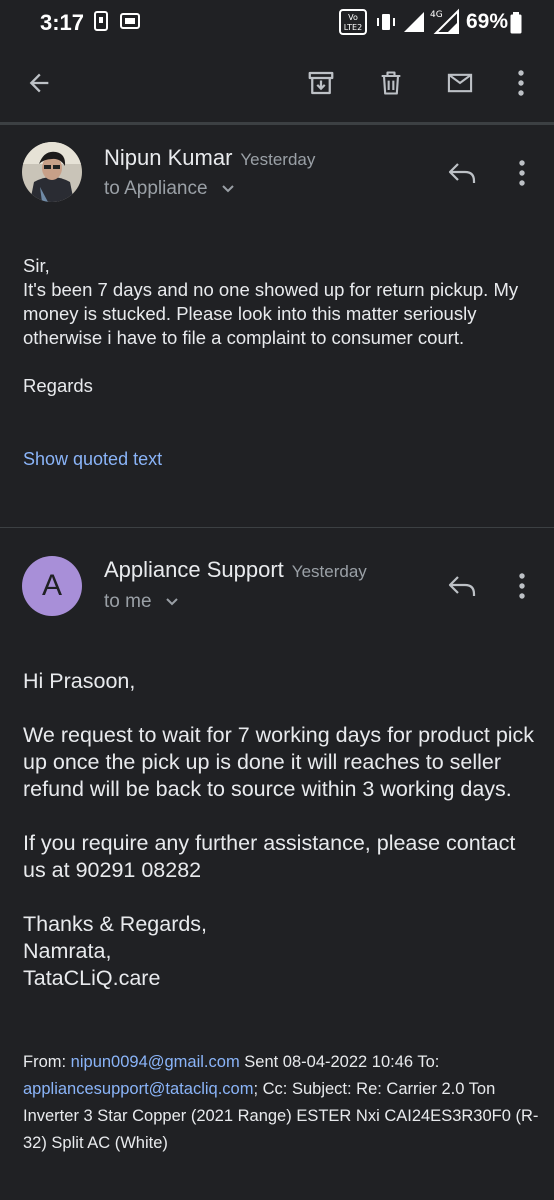  Describe the element at coordinates (444, 23) in the screenshot. I see `signal-4g-icon: 4G` at that location.